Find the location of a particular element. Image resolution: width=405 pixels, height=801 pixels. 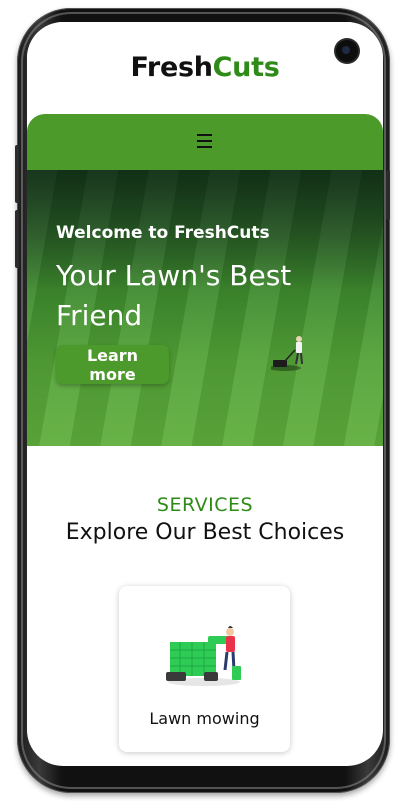

hamburger-menu-icon is located at coordinates (204, 141).